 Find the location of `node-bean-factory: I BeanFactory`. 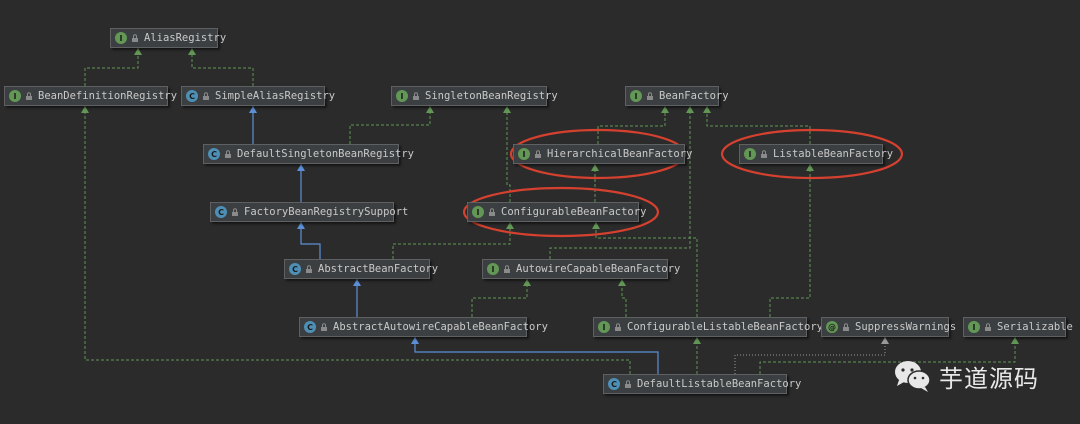

node-bean-factory: I BeanFactory is located at coordinates (677, 96).